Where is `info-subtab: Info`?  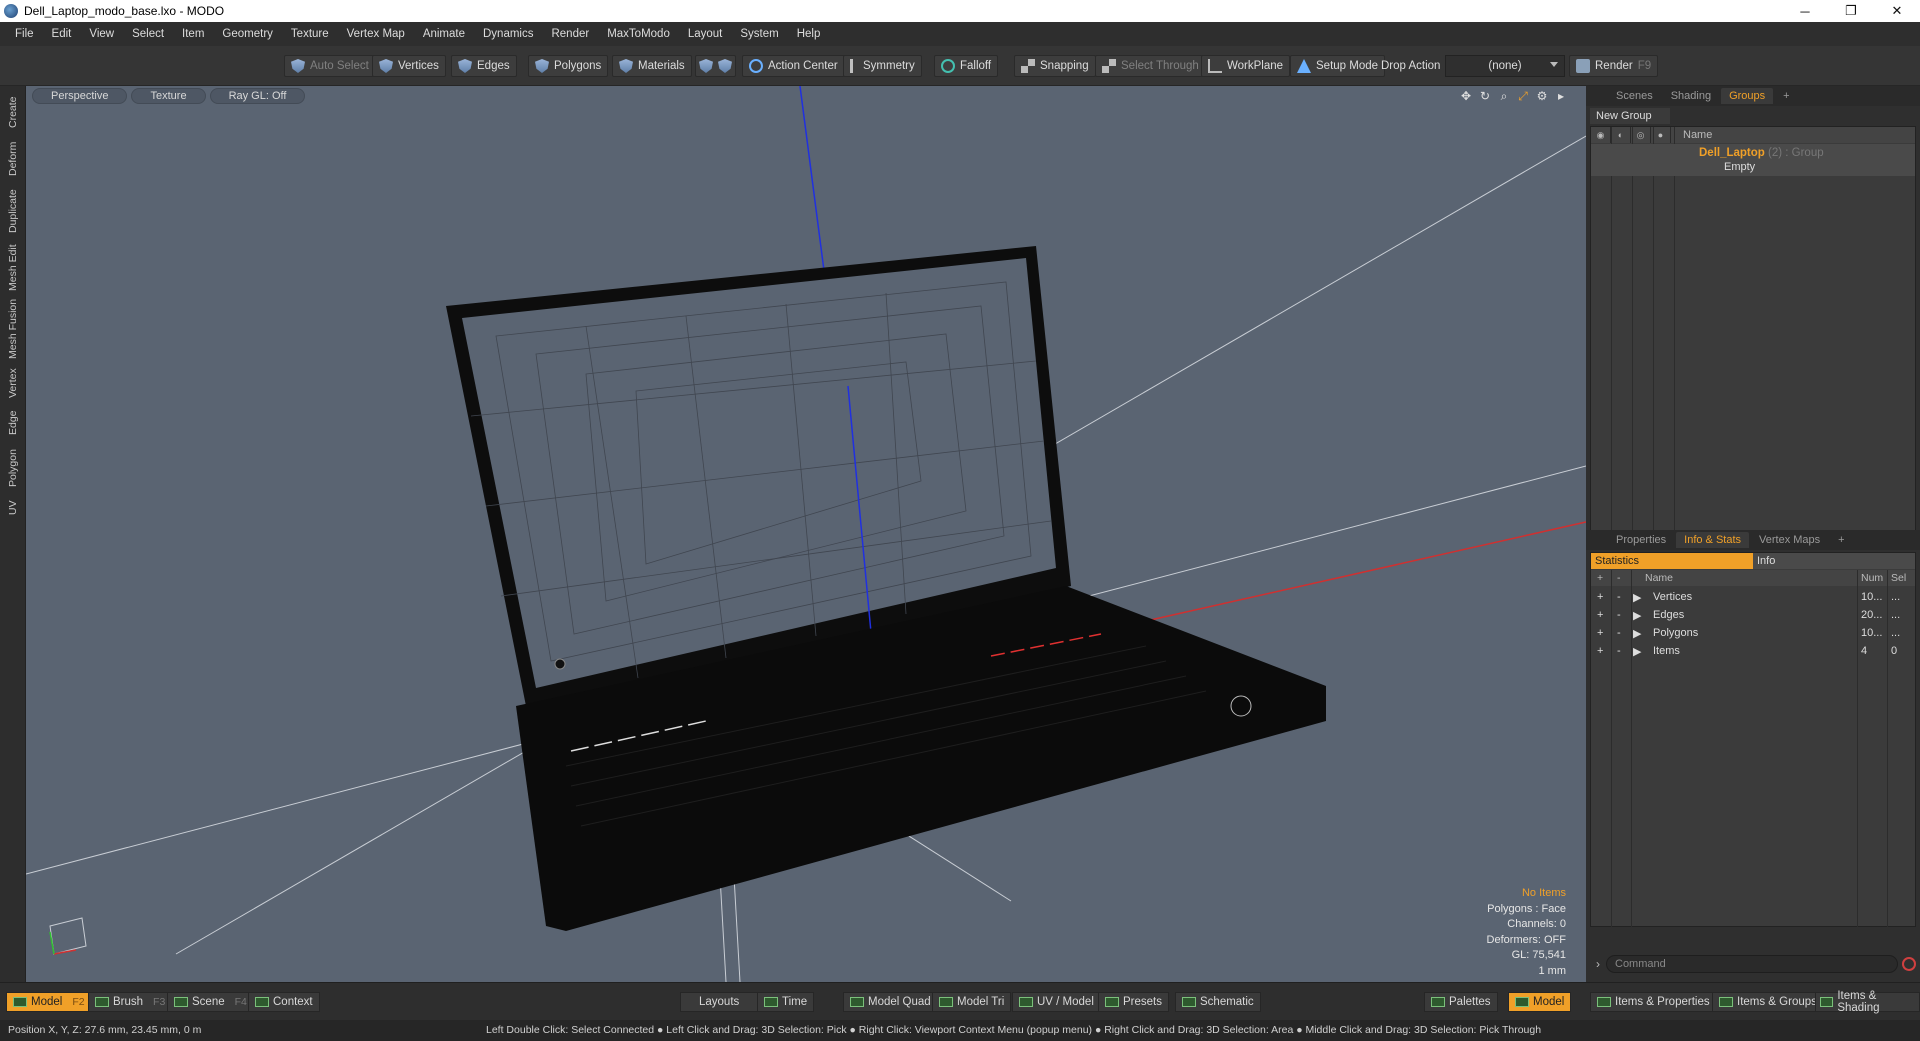
info-subtab: Info is located at coordinates (1834, 561).